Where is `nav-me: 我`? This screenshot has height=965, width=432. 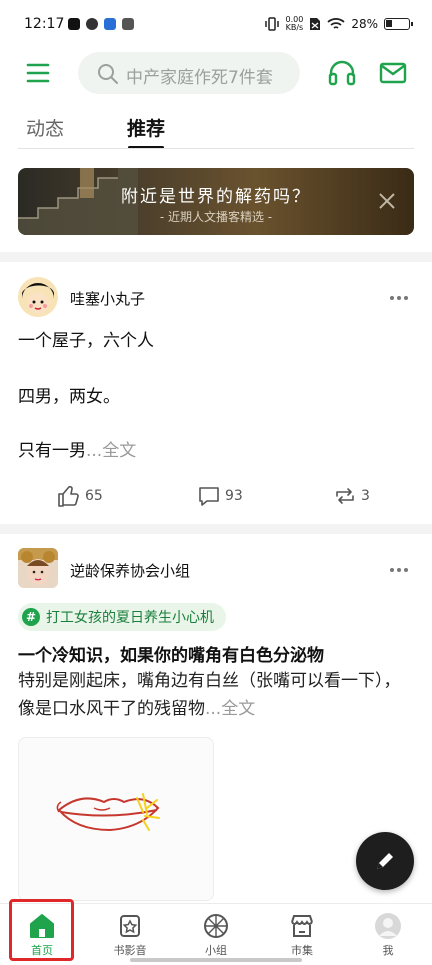
nav-me: 我 is located at coordinates (388, 936).